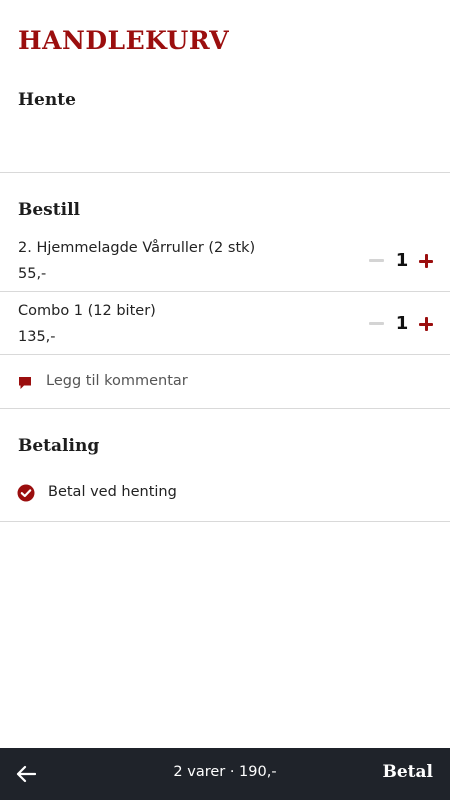  Describe the element at coordinates (117, 381) in the screenshot. I see `add-comment-label: Legg til kommentar` at that location.